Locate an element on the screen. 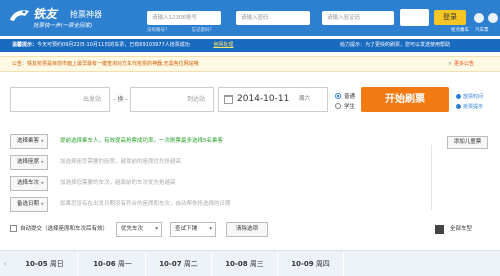 This screenshot has height=276, width=500. calendar-icon is located at coordinates (228, 99).